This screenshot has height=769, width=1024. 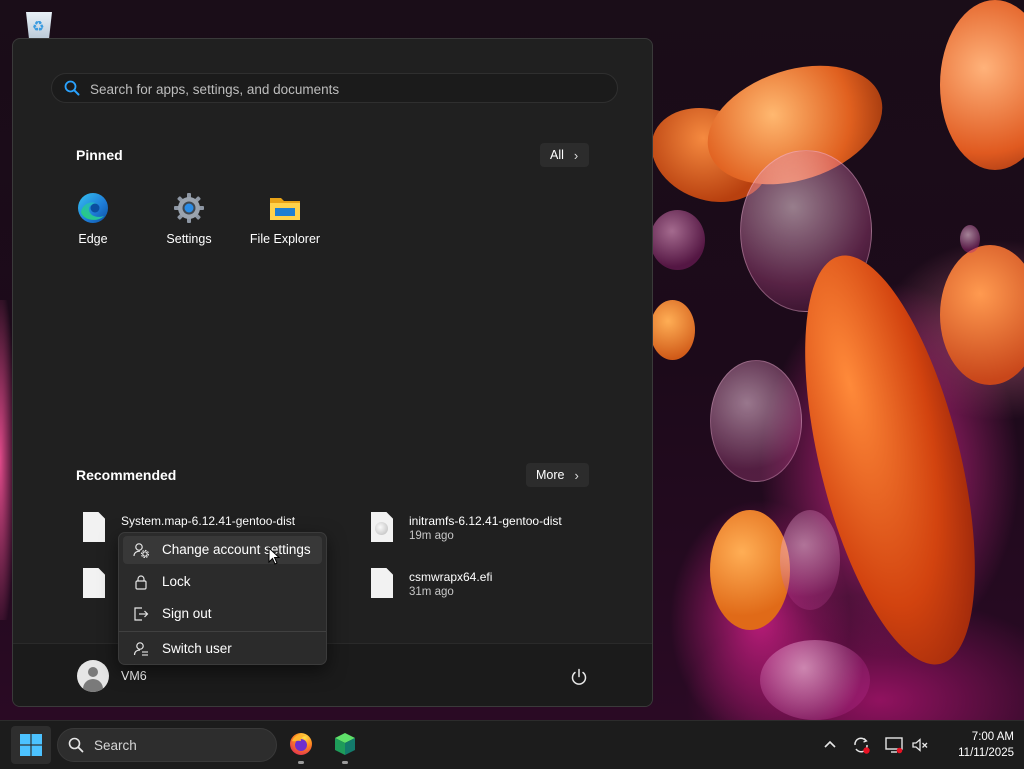 I want to click on recommended-item, so click(x=103, y=588).